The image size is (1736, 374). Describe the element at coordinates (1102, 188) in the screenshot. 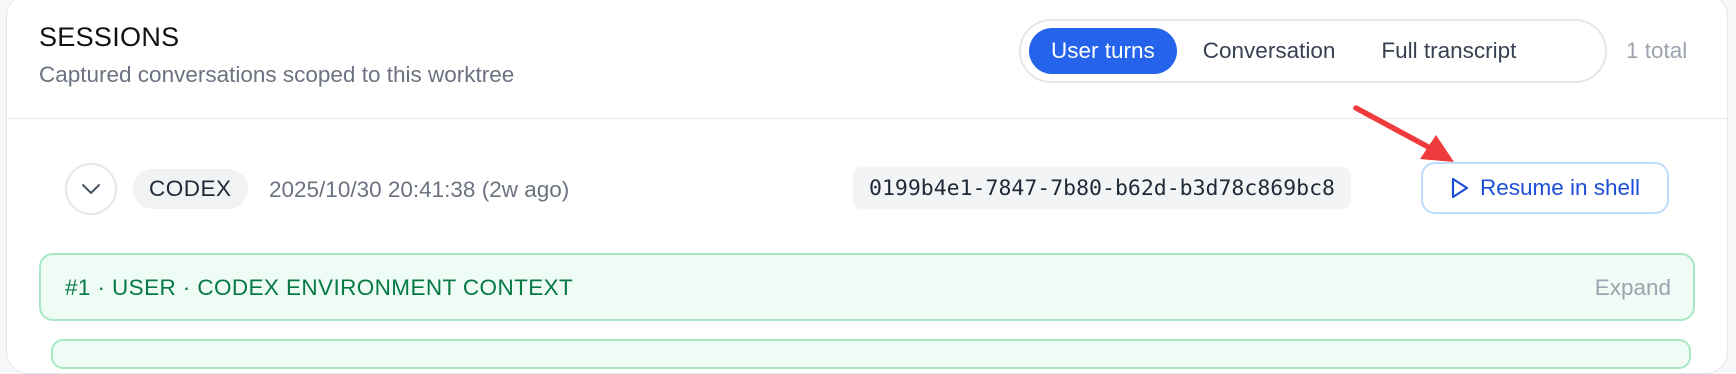

I see `session-id: 0199b4e1-7847-7b80-b62d-b3d78c869bc8` at that location.